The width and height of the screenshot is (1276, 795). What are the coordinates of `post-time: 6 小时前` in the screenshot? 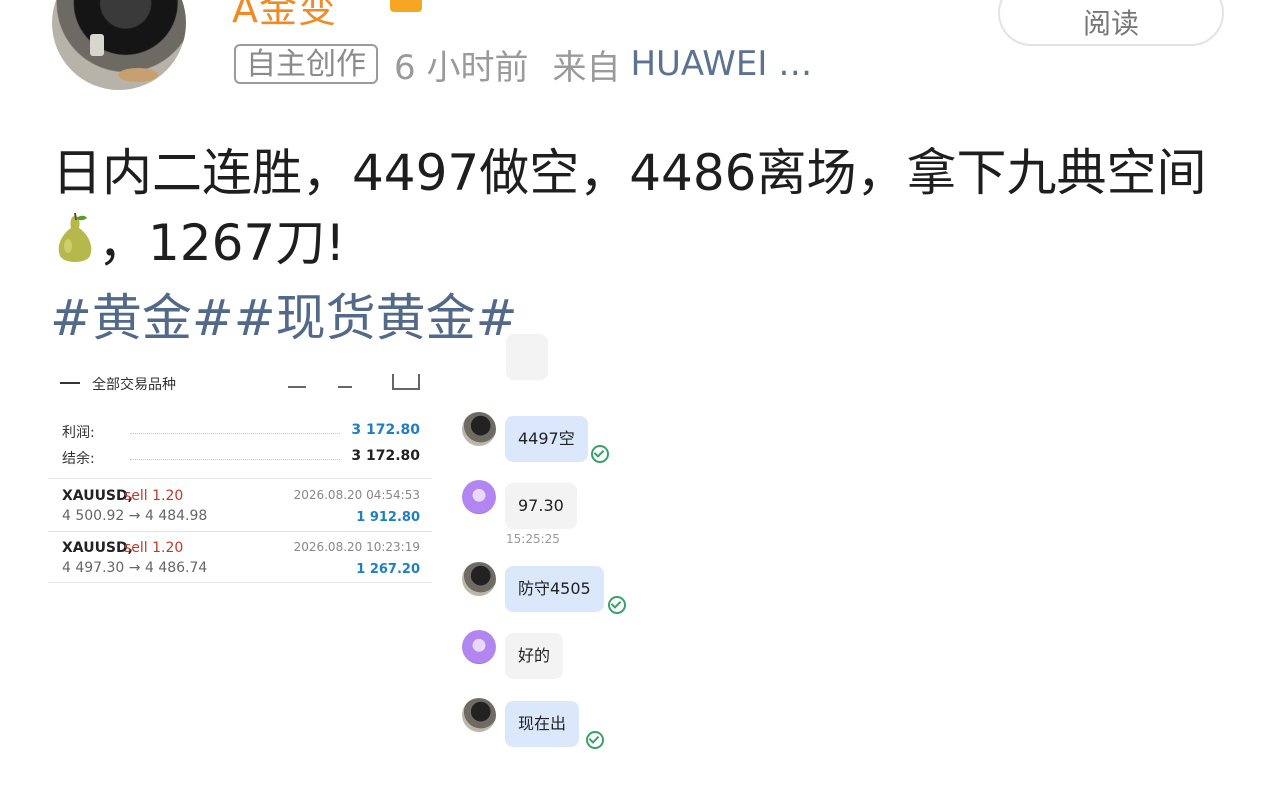 It's located at (461, 67).